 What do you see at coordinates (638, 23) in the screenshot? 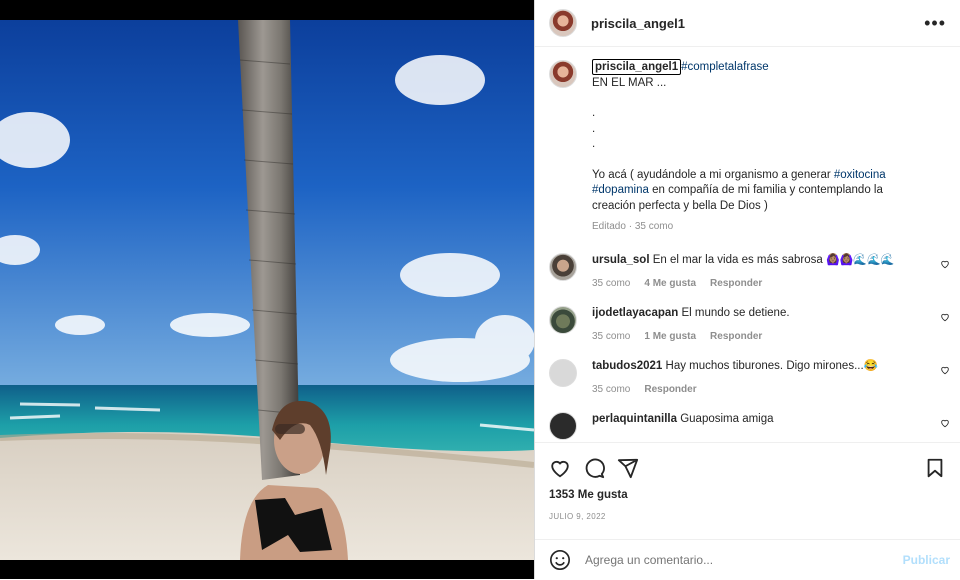
I see `author-username: priscila_angel1` at bounding box center [638, 23].